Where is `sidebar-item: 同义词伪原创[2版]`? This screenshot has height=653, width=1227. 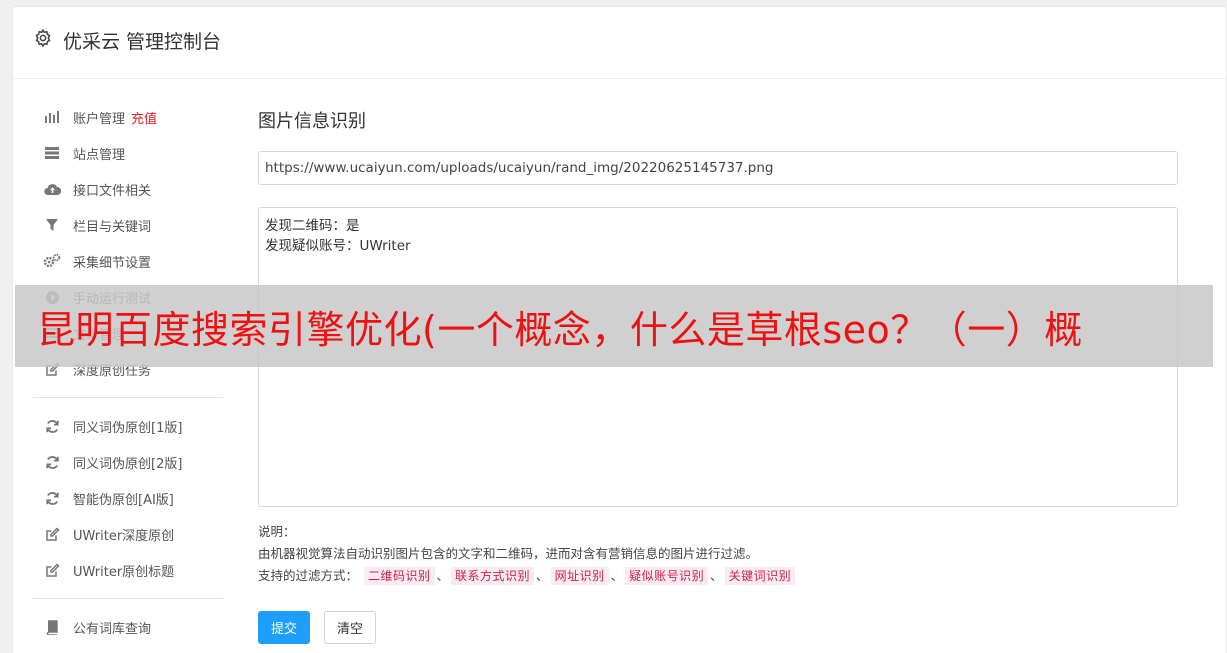 sidebar-item: 同义词伪原创[2版] is located at coordinates (128, 462).